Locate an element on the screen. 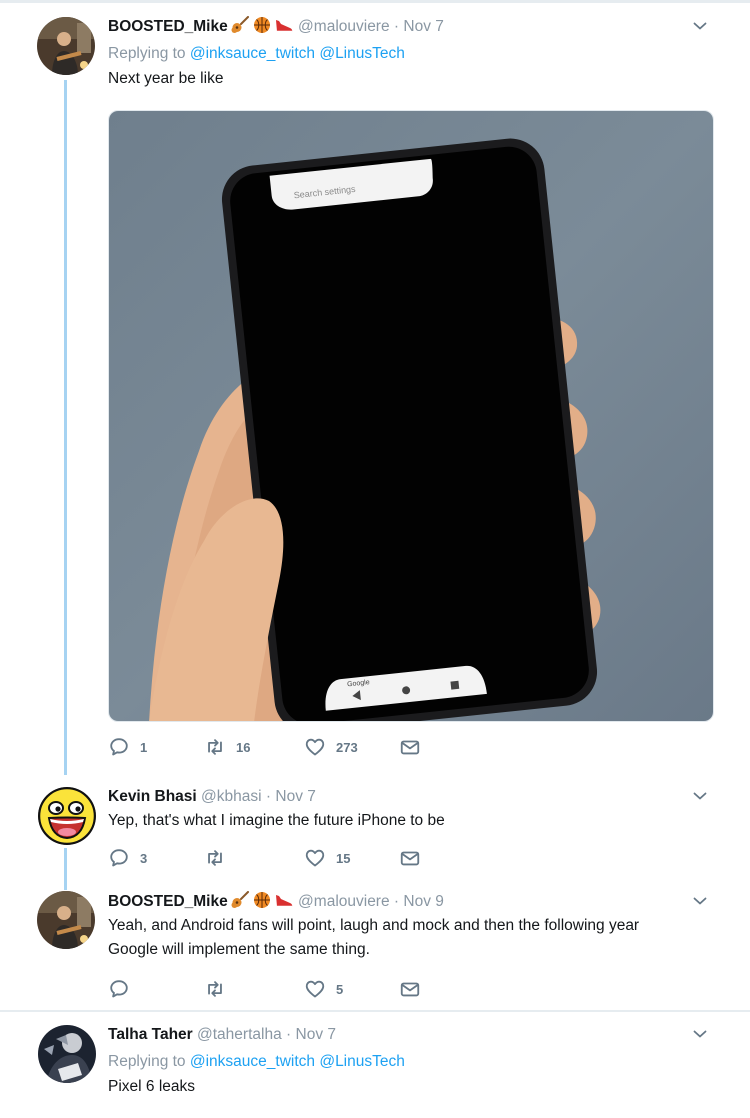 This screenshot has height=1118, width=750. tweet-header: Kevin Bhasi @kbhasi · Nov 7 is located at coordinates (411, 797).